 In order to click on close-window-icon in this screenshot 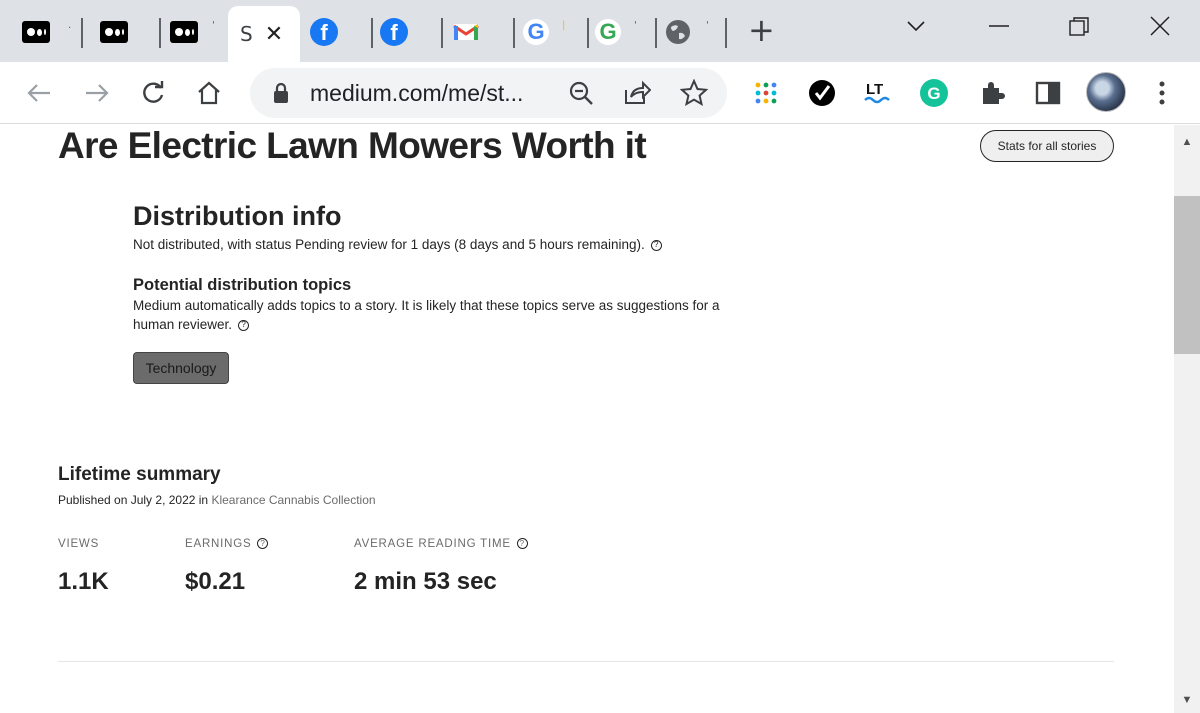, I will do `click(1160, 28)`.